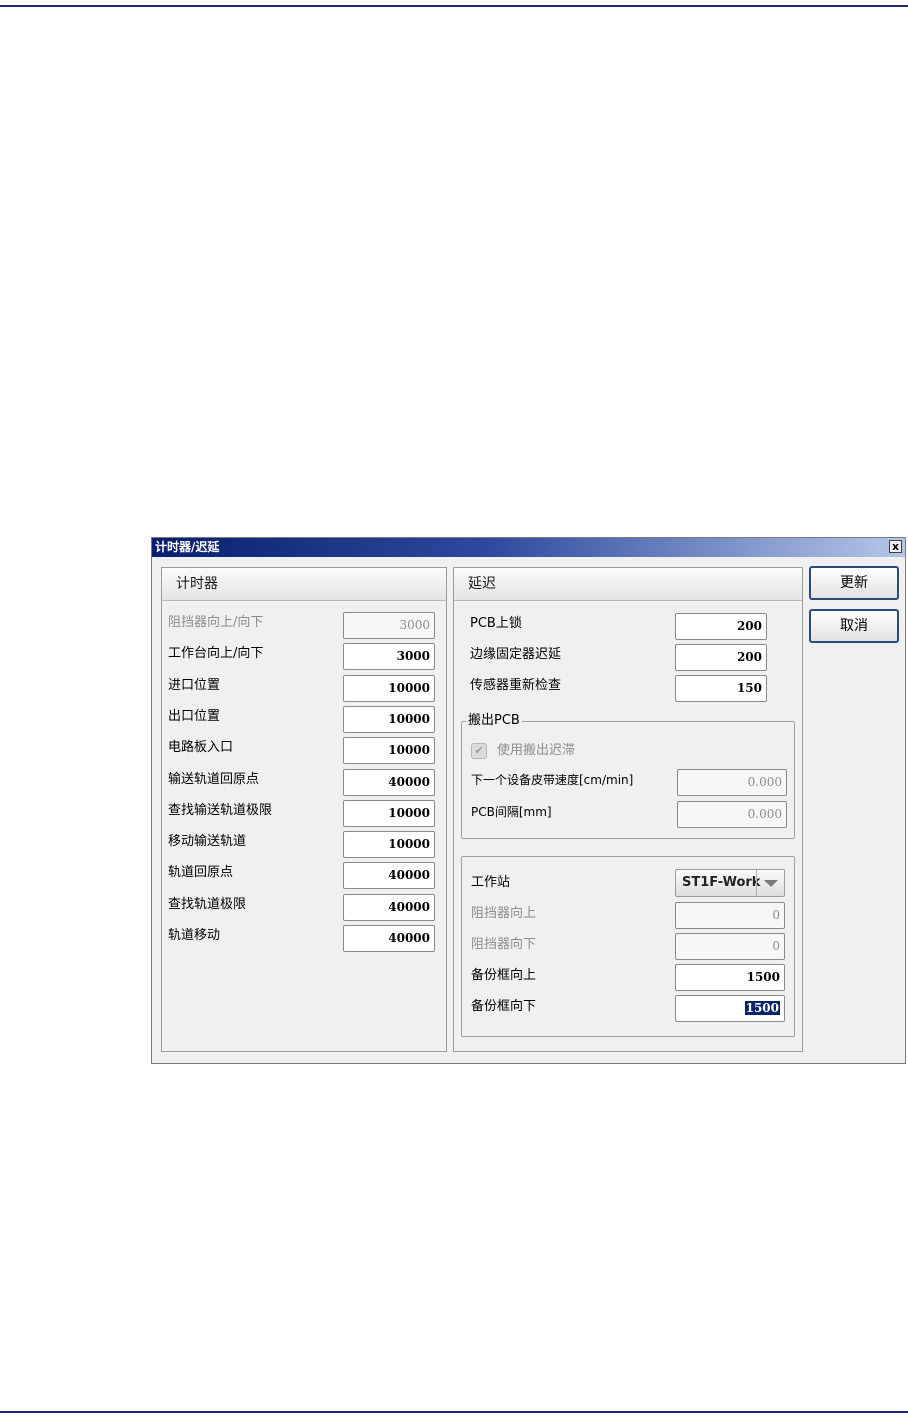 This screenshot has height=1424, width=908. What do you see at coordinates (201, 873) in the screenshot?
I see `timer-row-label: 轨道回原点` at bounding box center [201, 873].